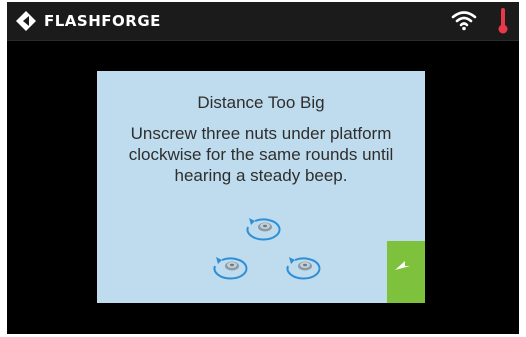 The height and width of the screenshot is (337, 526). What do you see at coordinates (402, 265) in the screenshot?
I see `back-arrow-icon` at bounding box center [402, 265].